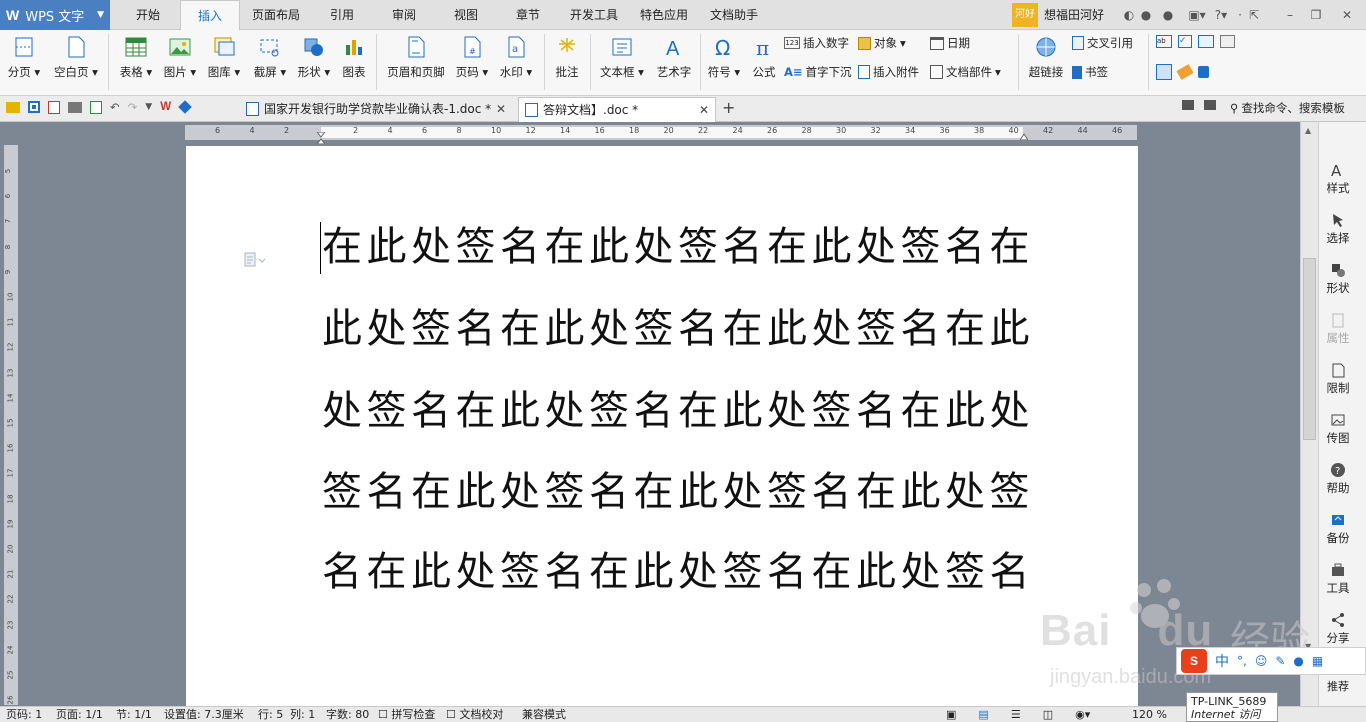  I want to click on punctuation-icon: °,, so click(1242, 661).